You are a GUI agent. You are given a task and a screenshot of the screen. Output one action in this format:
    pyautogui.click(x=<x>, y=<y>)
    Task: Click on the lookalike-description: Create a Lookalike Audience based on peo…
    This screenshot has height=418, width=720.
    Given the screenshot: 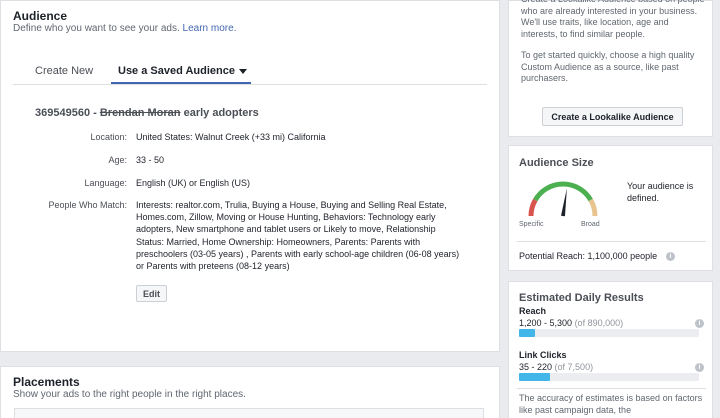 What is the action you would take?
    pyautogui.click(x=613, y=19)
    